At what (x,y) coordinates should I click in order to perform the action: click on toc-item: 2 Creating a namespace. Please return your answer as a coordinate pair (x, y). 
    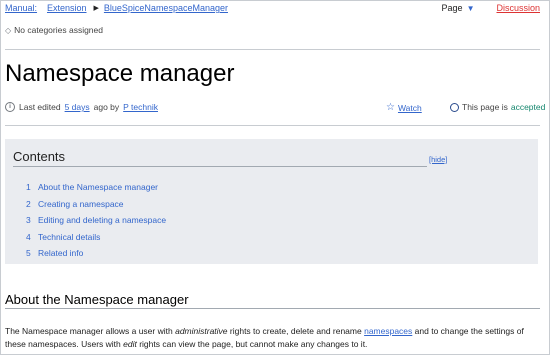
    Looking at the image, I should click on (96, 204).